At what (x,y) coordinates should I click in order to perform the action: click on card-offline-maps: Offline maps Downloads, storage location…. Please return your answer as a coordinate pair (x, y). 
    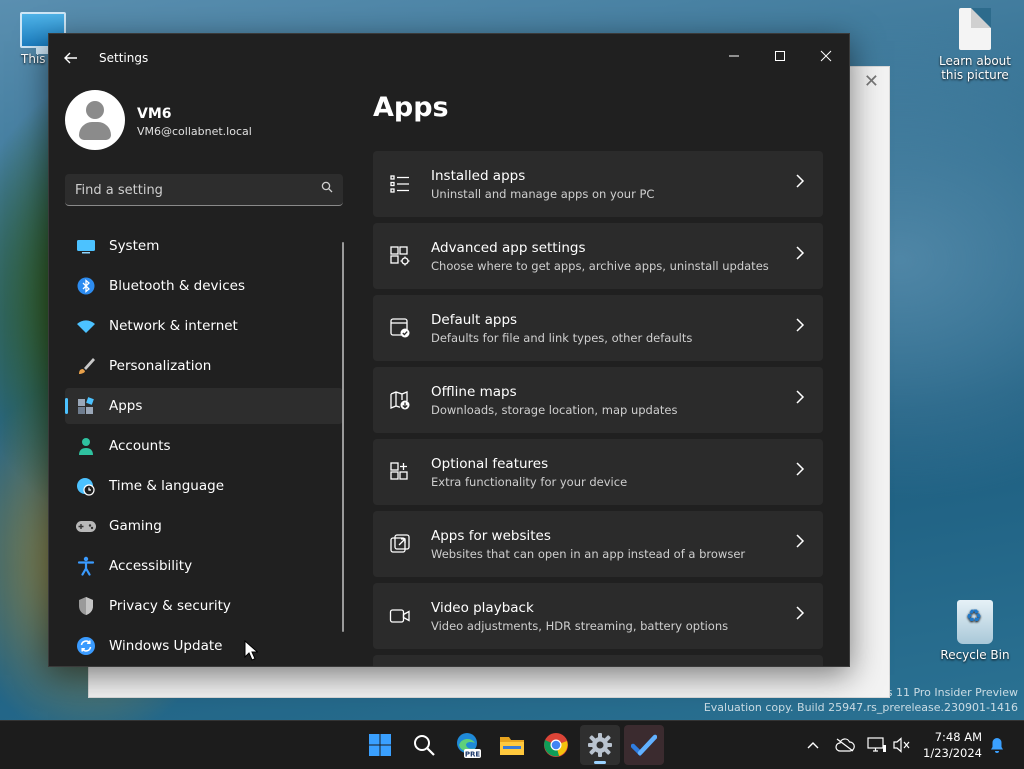
    Looking at the image, I should click on (598, 400).